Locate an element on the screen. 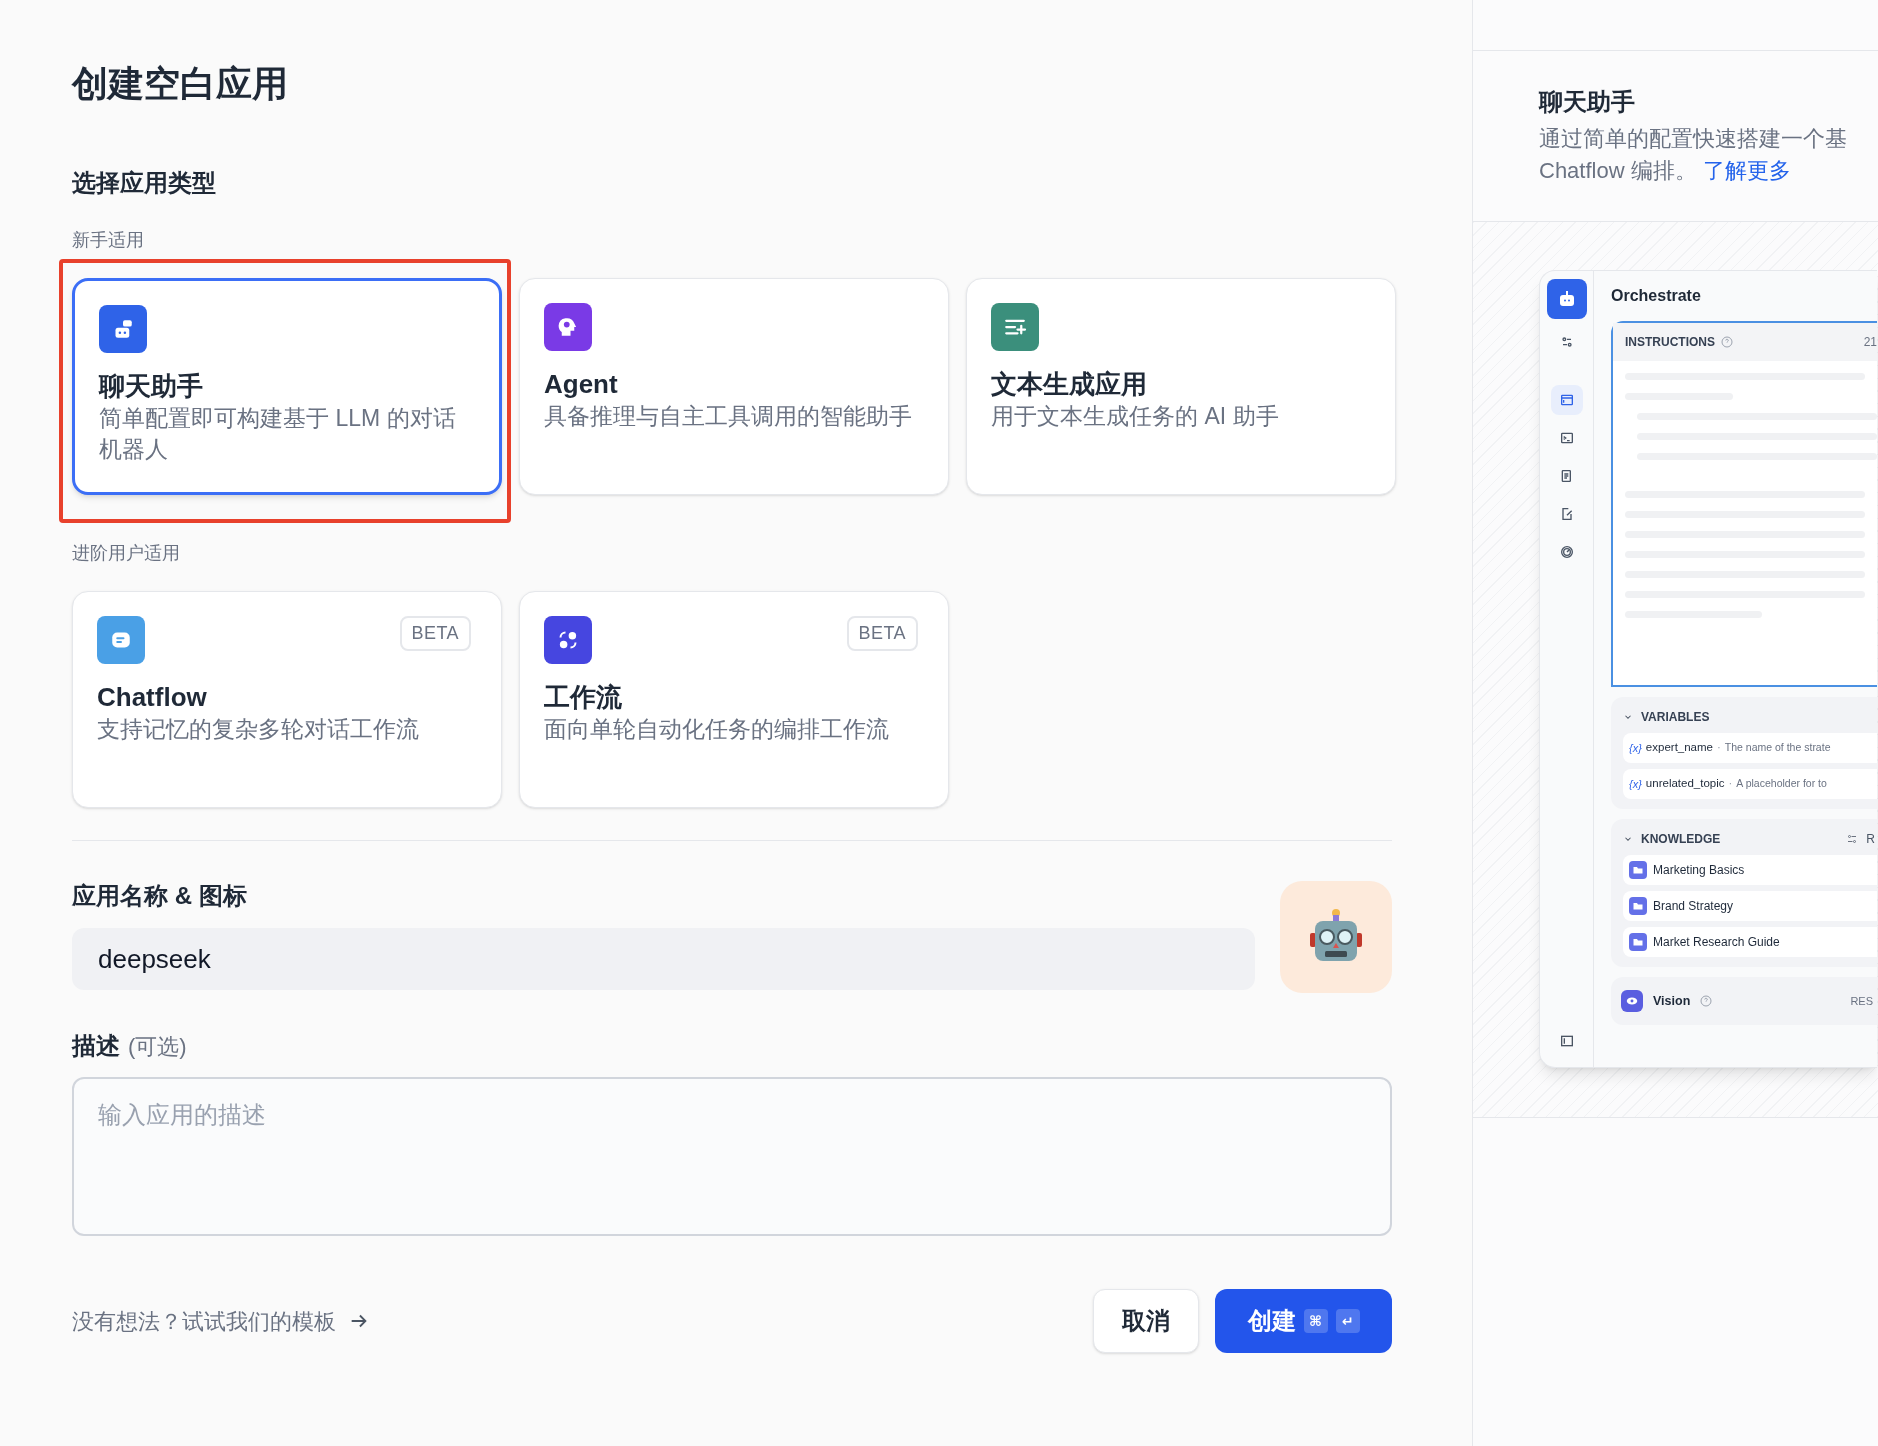 This screenshot has height=1446, width=1878. group-label: 新手适用 is located at coordinates (108, 240).